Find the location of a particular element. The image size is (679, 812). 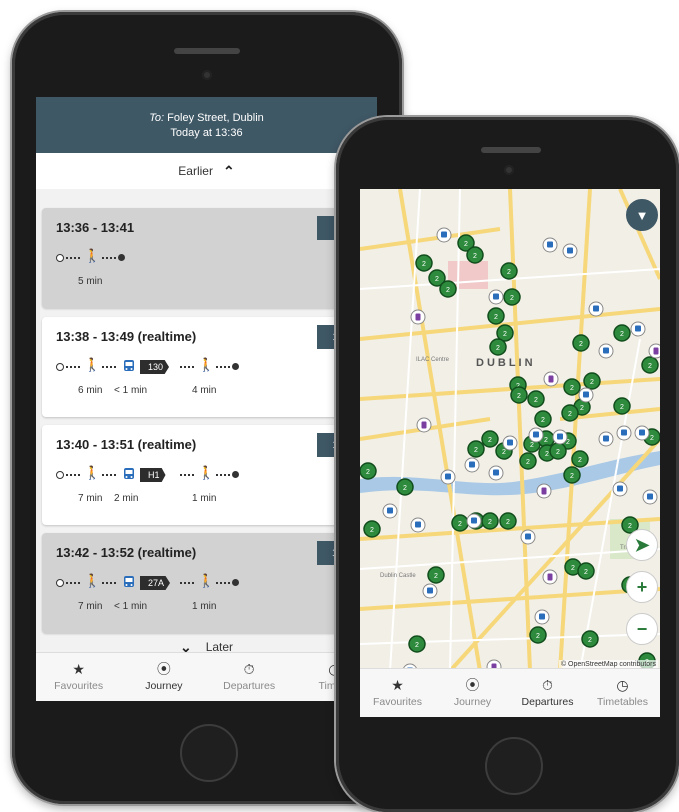

filter-button: ▼ is located at coordinates (642, 215).